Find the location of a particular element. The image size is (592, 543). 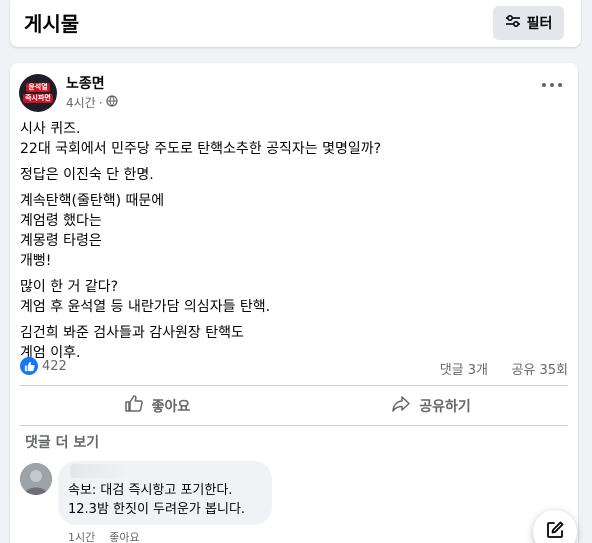

feed-header: 게시물 필터 is located at coordinates (295, 23).